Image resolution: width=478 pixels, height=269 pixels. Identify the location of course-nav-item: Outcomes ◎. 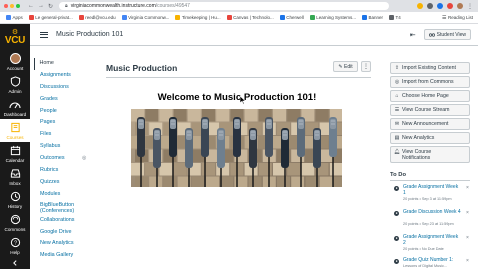
(64, 159).